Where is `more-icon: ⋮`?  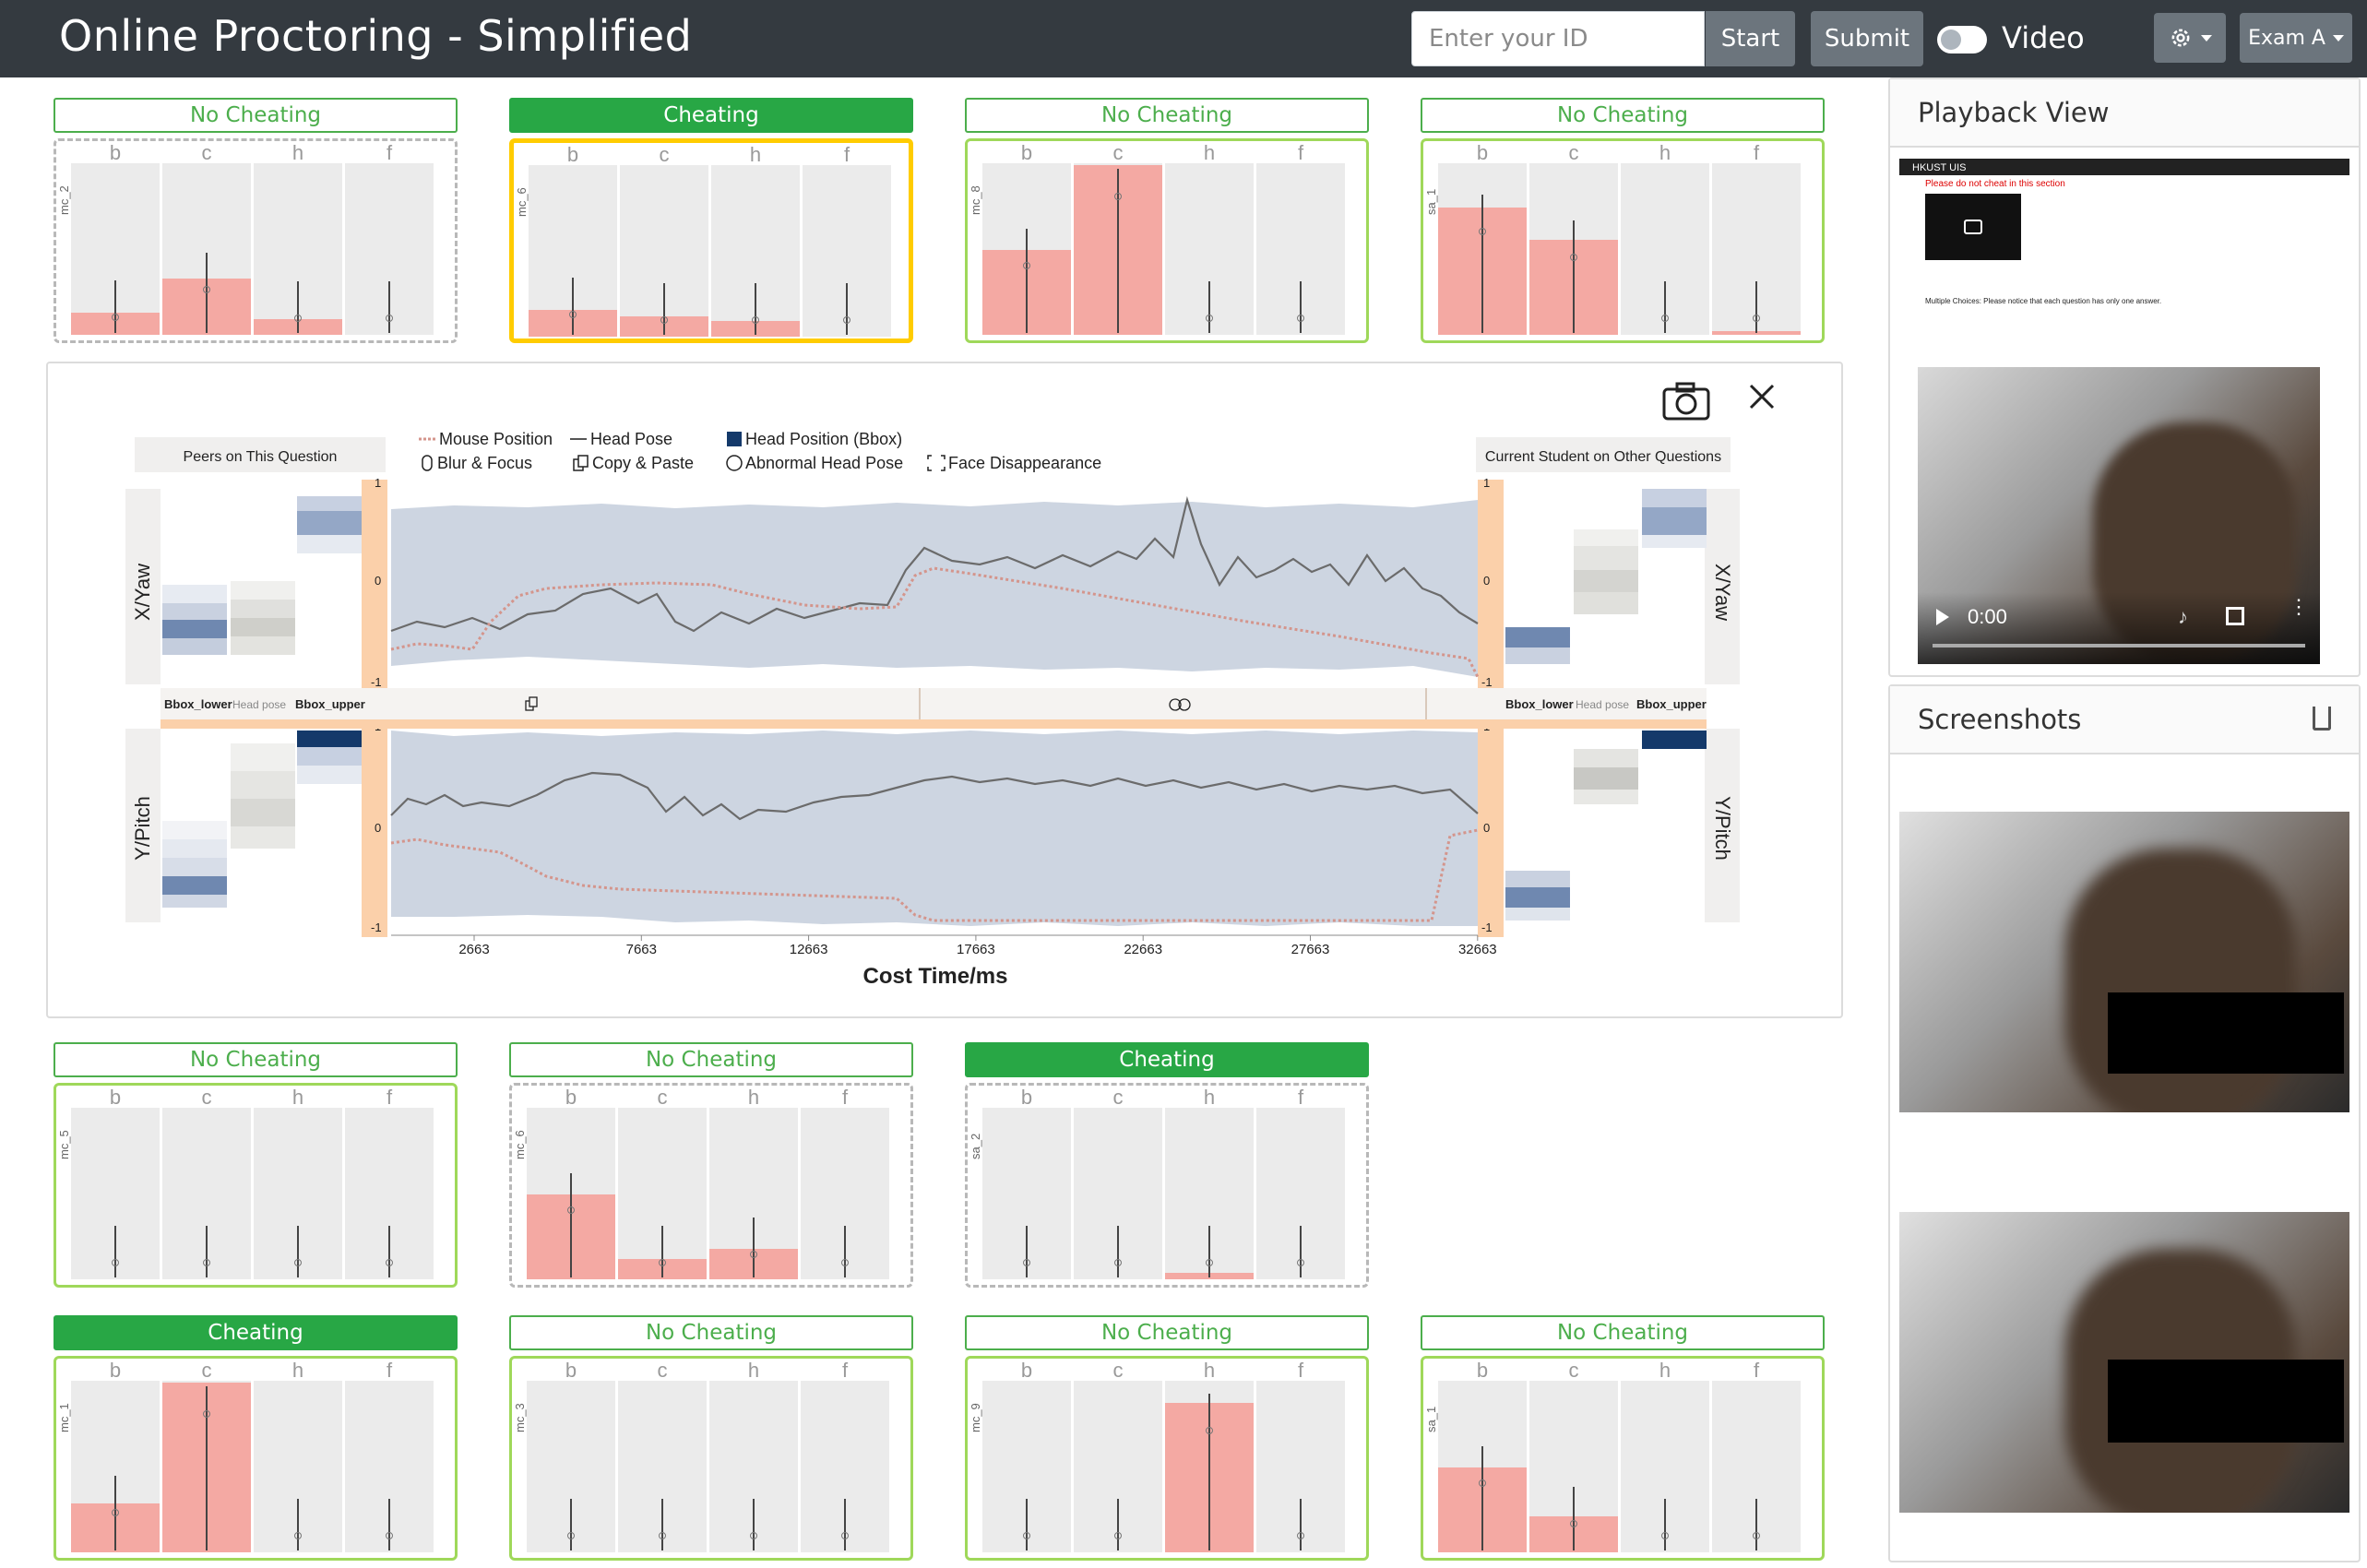
more-icon: ⋮ is located at coordinates (2299, 607).